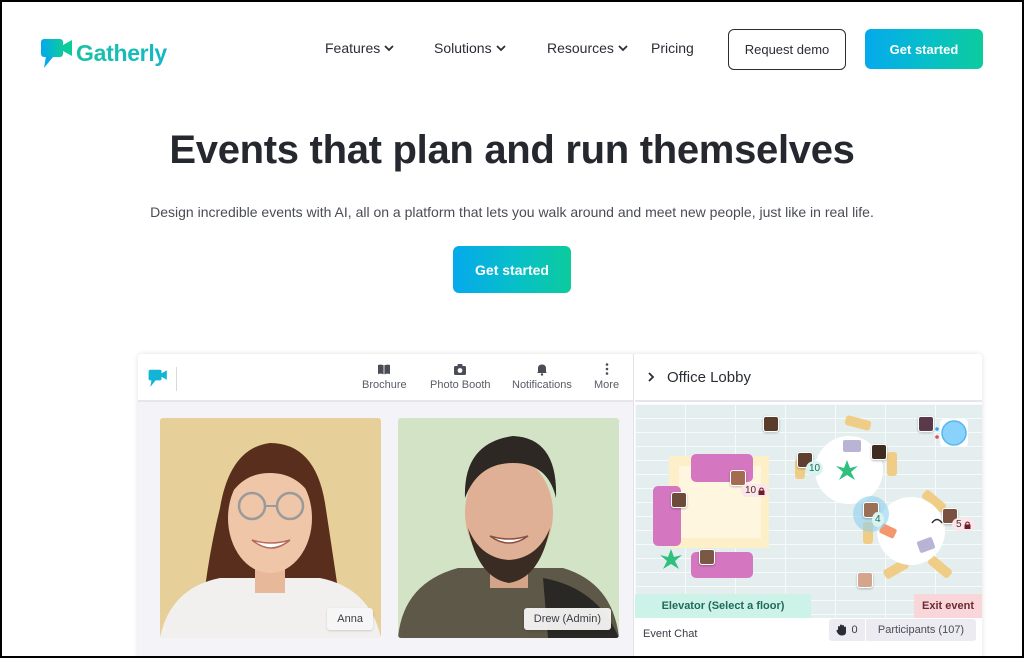 The width and height of the screenshot is (1024, 658). I want to click on group-count: 4, so click(878, 519).